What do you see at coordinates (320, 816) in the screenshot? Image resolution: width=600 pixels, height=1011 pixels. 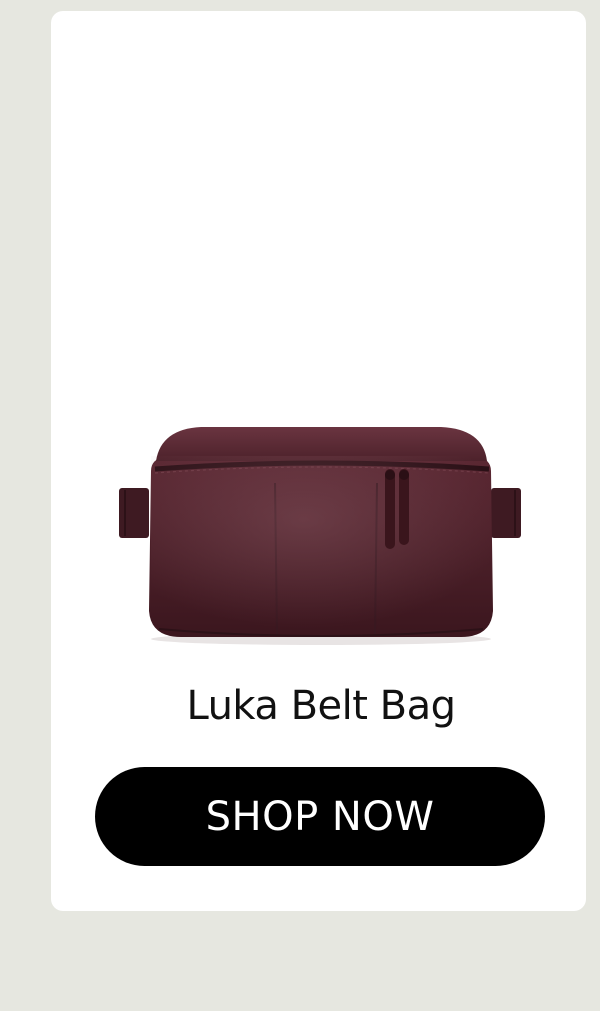 I see `shop-now-button: SHOP NOW` at bounding box center [320, 816].